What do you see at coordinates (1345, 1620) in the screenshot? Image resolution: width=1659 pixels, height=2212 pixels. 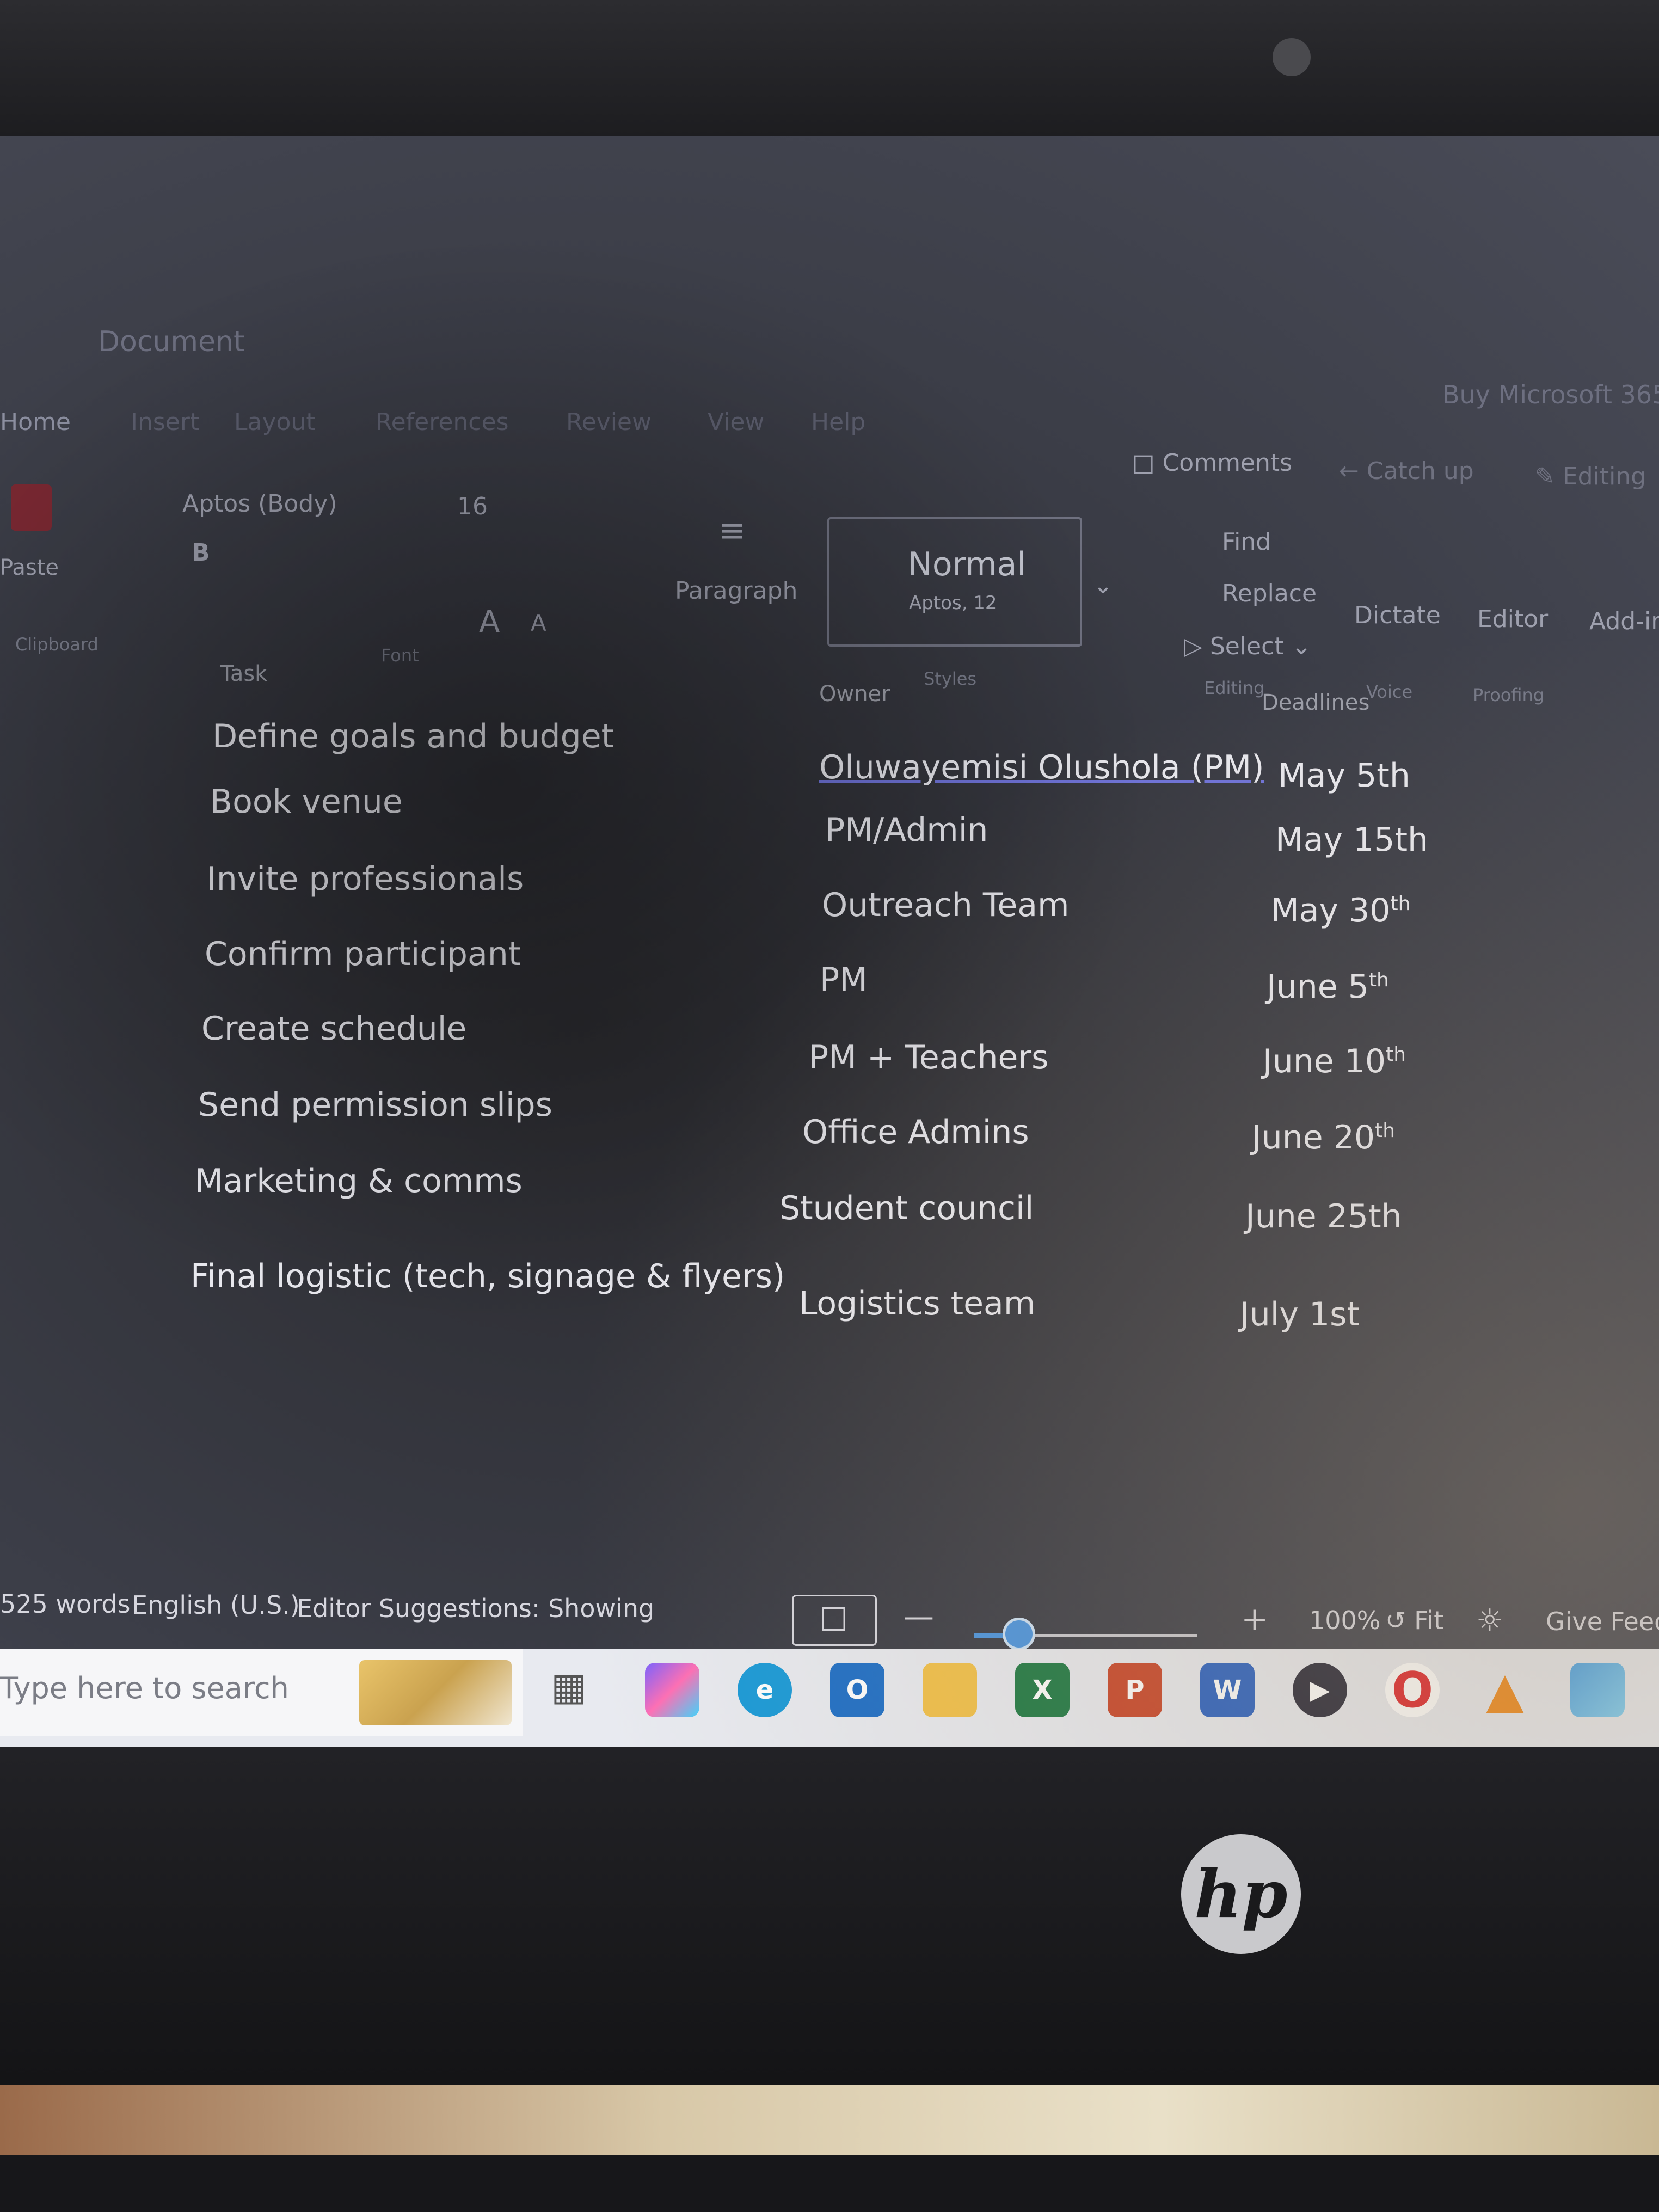 I see `zoom-level: 100%` at bounding box center [1345, 1620].